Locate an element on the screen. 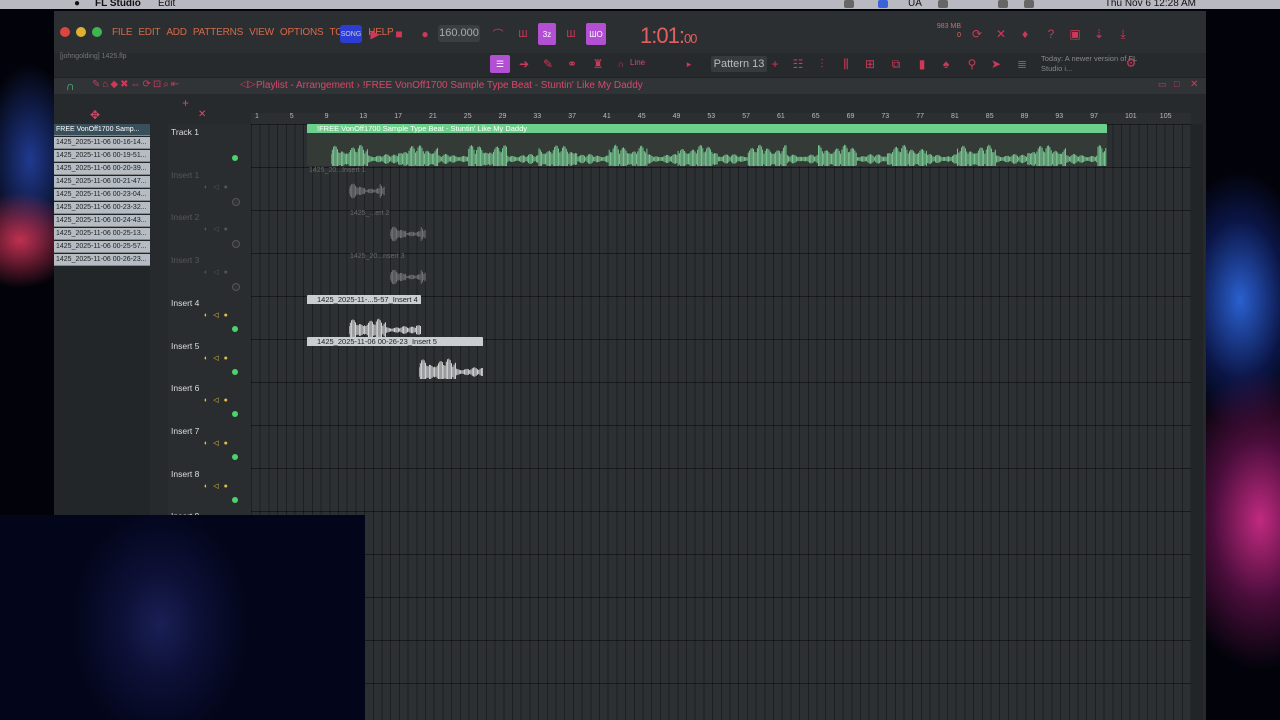 The height and width of the screenshot is (720, 1280). menu-add: ADD is located at coordinates (176, 32).